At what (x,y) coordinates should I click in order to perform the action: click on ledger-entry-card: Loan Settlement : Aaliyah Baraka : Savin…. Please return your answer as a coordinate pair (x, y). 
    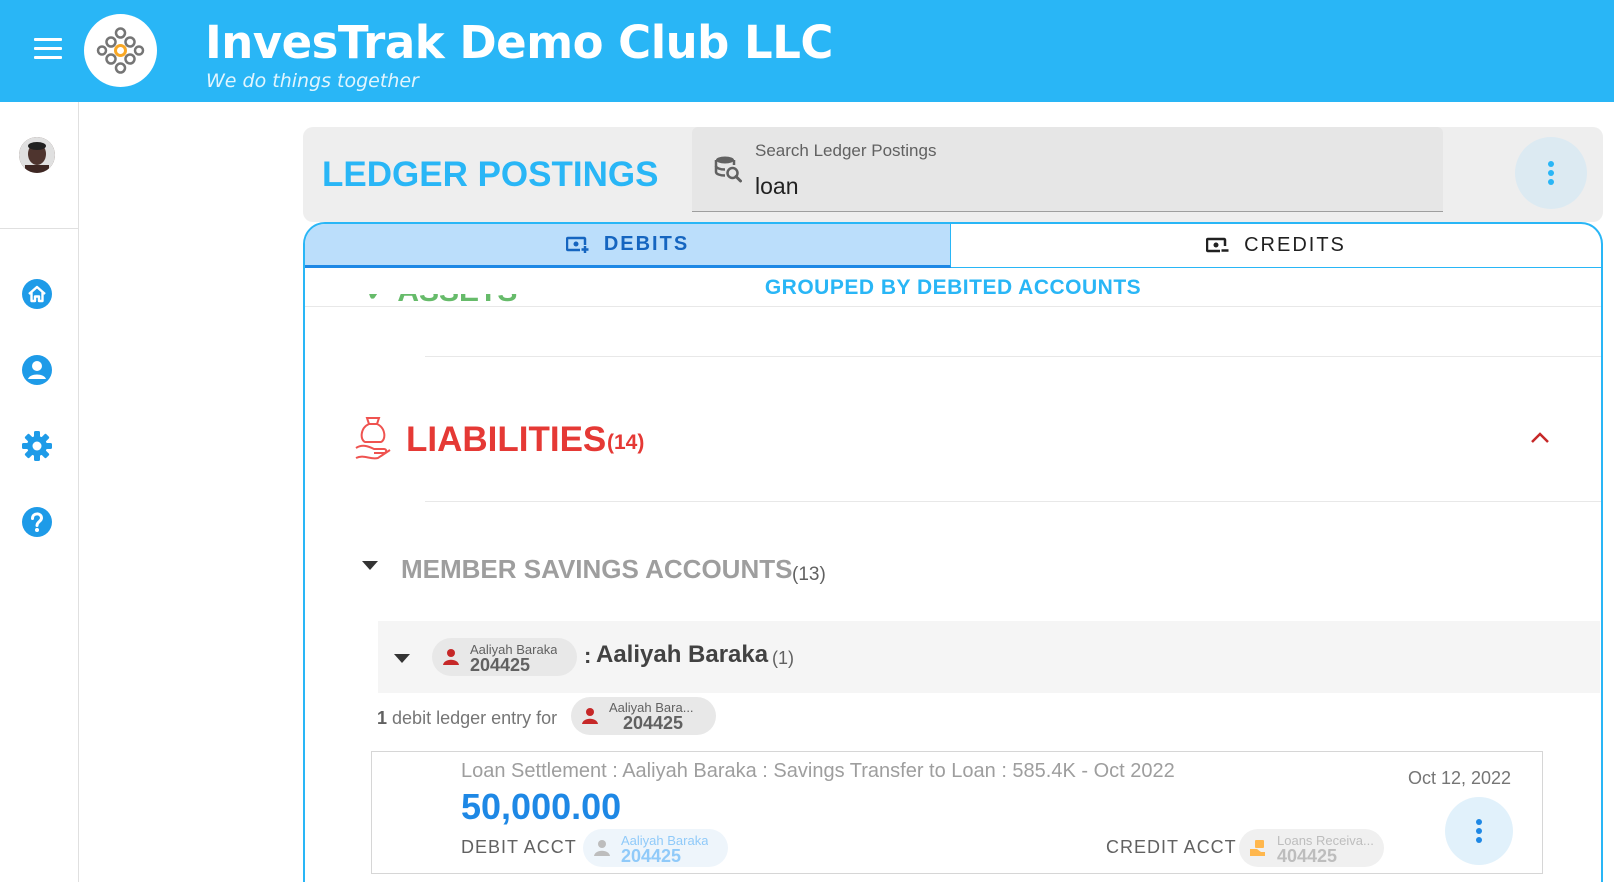
    Looking at the image, I should click on (957, 812).